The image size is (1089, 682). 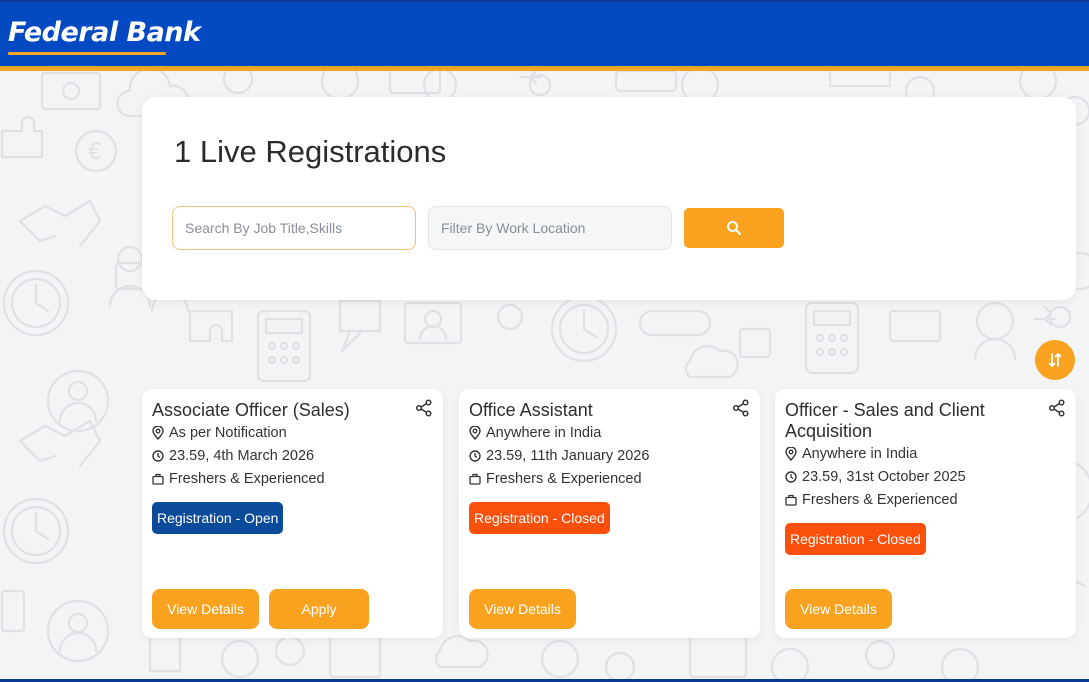 What do you see at coordinates (568, 456) in the screenshot?
I see `job-deadline-text: 23.59, 11th January 2026` at bounding box center [568, 456].